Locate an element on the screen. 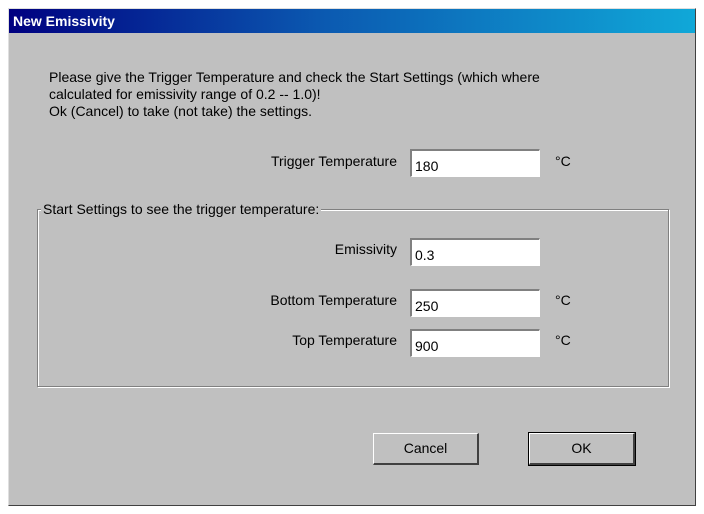 Image resolution: width=704 pixels, height=514 pixels. top-temperature-label: Top Temperature is located at coordinates (344, 340).